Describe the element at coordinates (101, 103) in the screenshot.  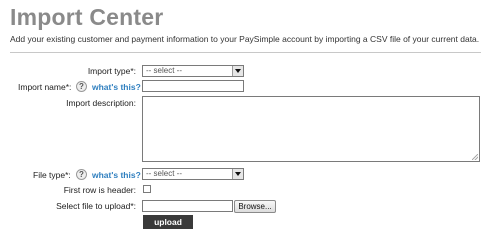
I see `import-description-label: Import description:` at that location.